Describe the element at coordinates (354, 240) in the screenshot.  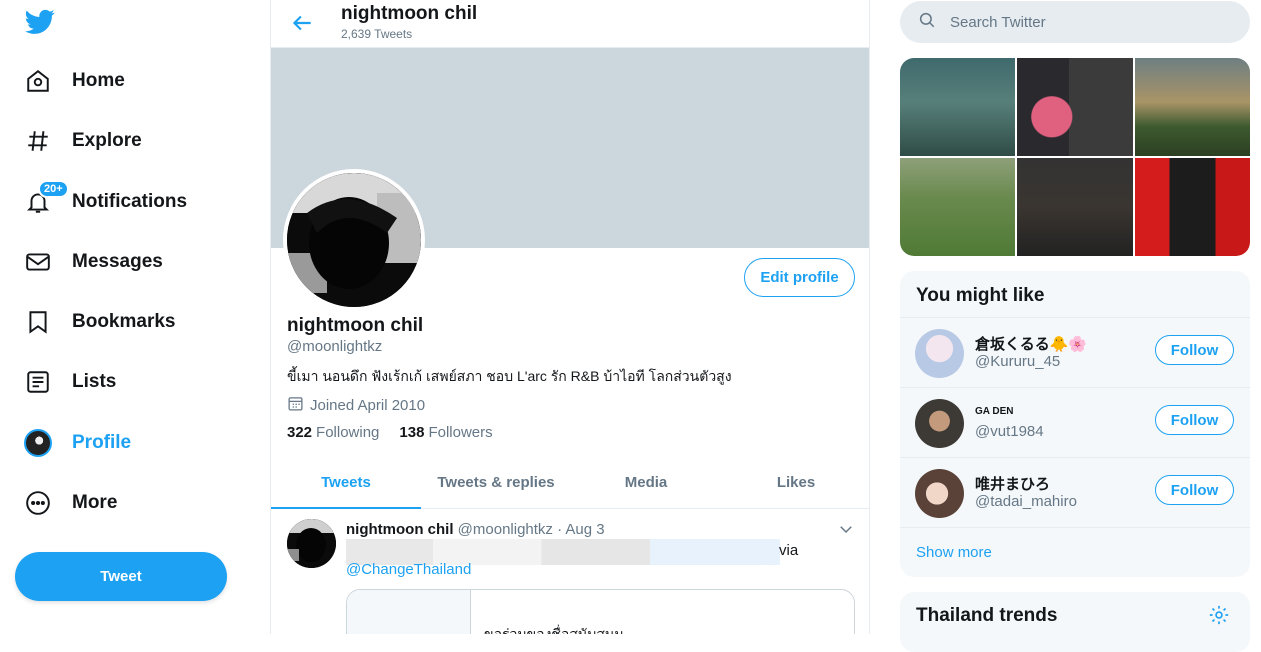
I see `profile-avatar` at that location.